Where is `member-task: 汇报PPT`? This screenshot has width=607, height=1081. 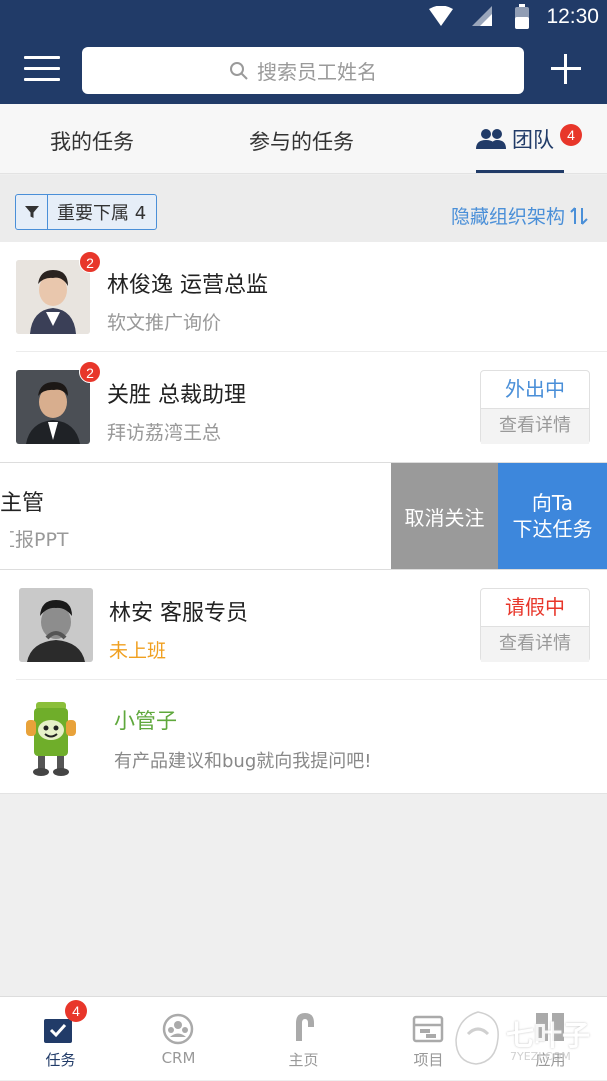
member-task: 汇报PPT is located at coordinates (34, 540).